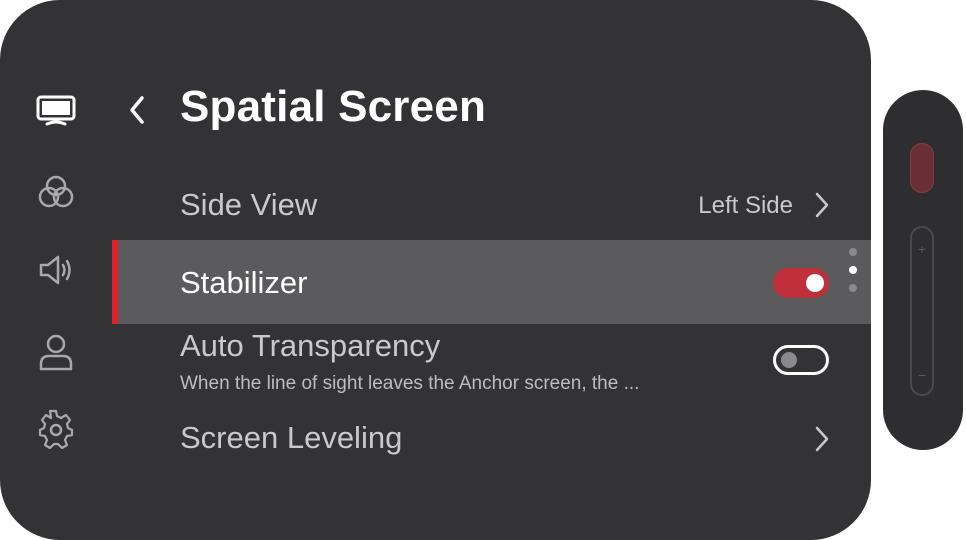 The width and height of the screenshot is (966, 540). Describe the element at coordinates (491, 282) in the screenshot. I see `stabilizer-row: Stabilizer` at that location.